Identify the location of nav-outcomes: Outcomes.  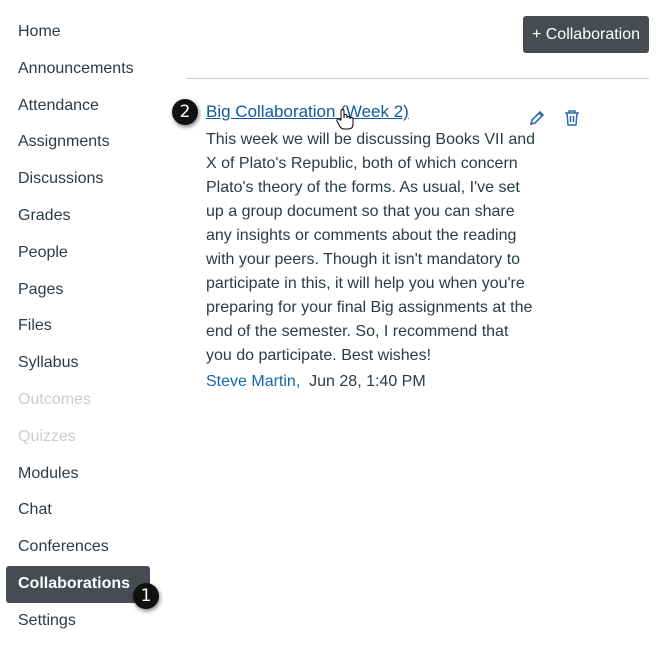
(81, 400).